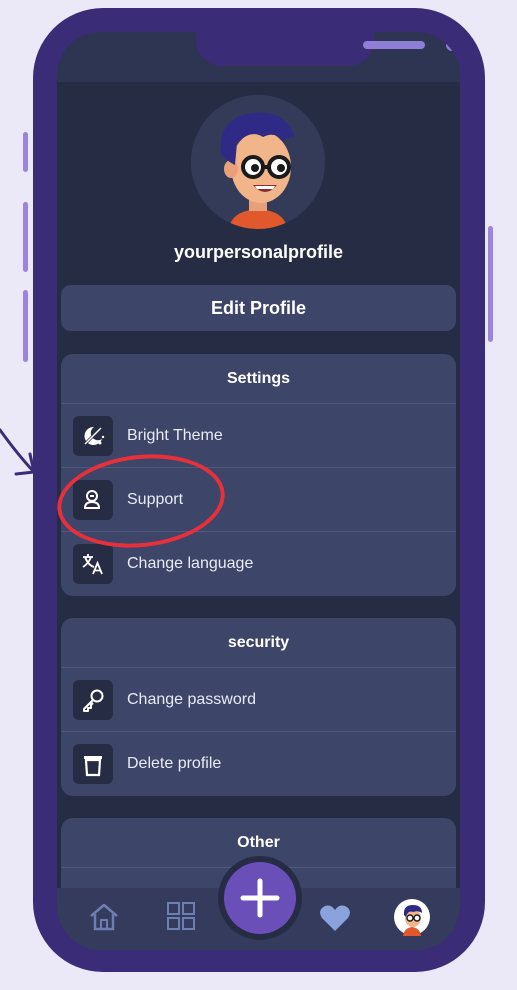 The image size is (517, 990). I want to click on add-icon, so click(260, 898).